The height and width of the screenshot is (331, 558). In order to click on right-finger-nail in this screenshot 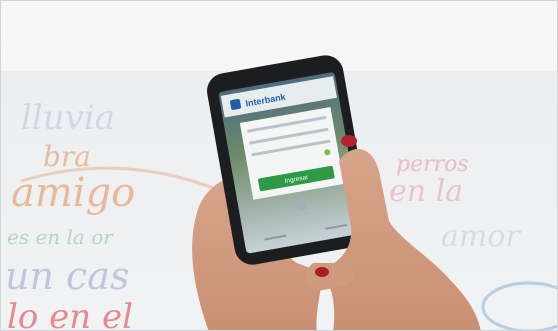, I will do `click(322, 272)`.